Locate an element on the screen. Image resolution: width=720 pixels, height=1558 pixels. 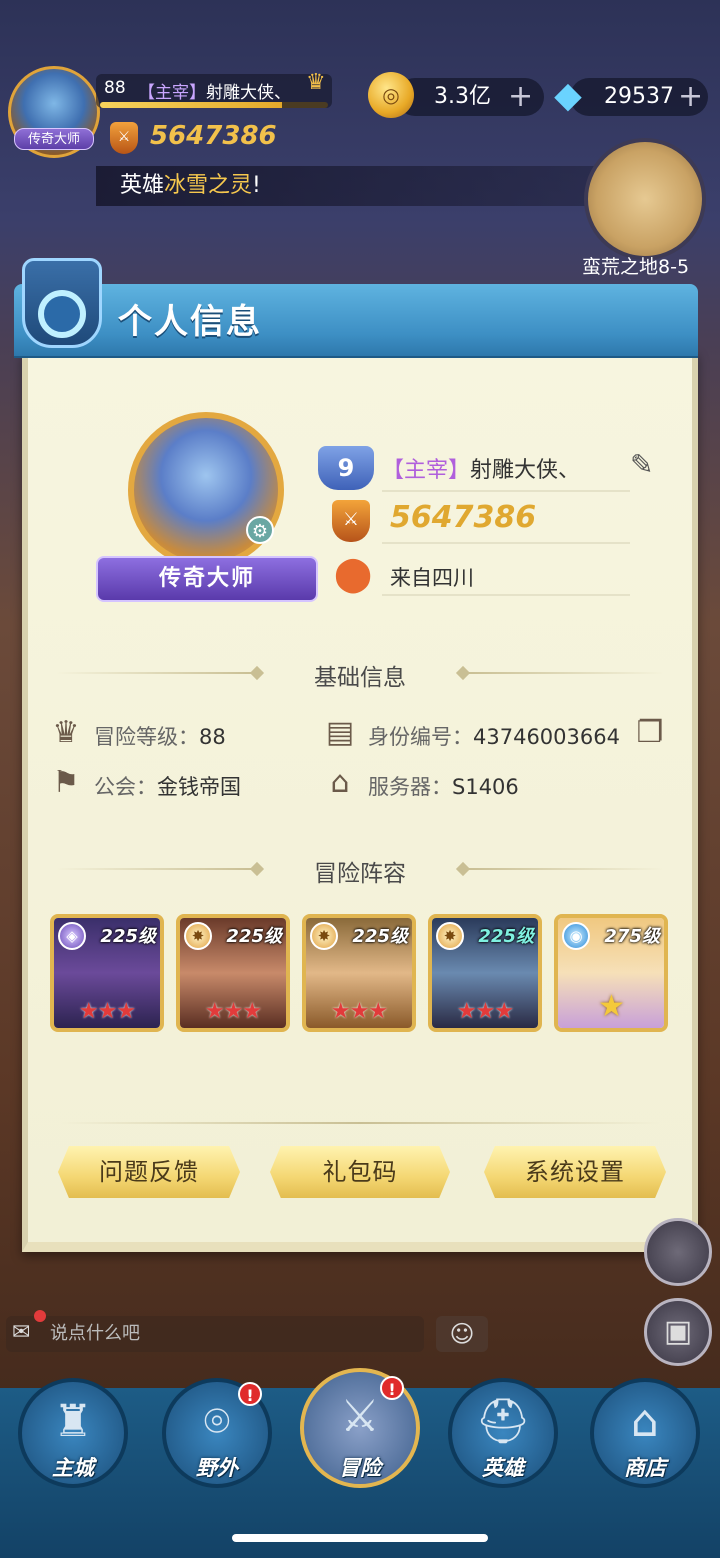
emoji-button: ☺ is located at coordinates (462, 1334).